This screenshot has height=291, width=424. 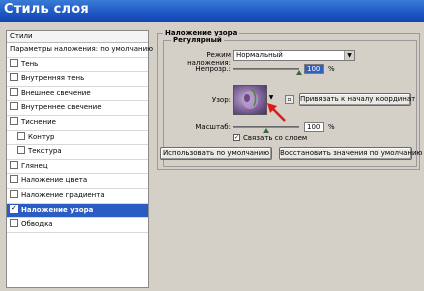 What do you see at coordinates (213, 127) in the screenshot?
I see `scale-label: Масштаб:` at bounding box center [213, 127].